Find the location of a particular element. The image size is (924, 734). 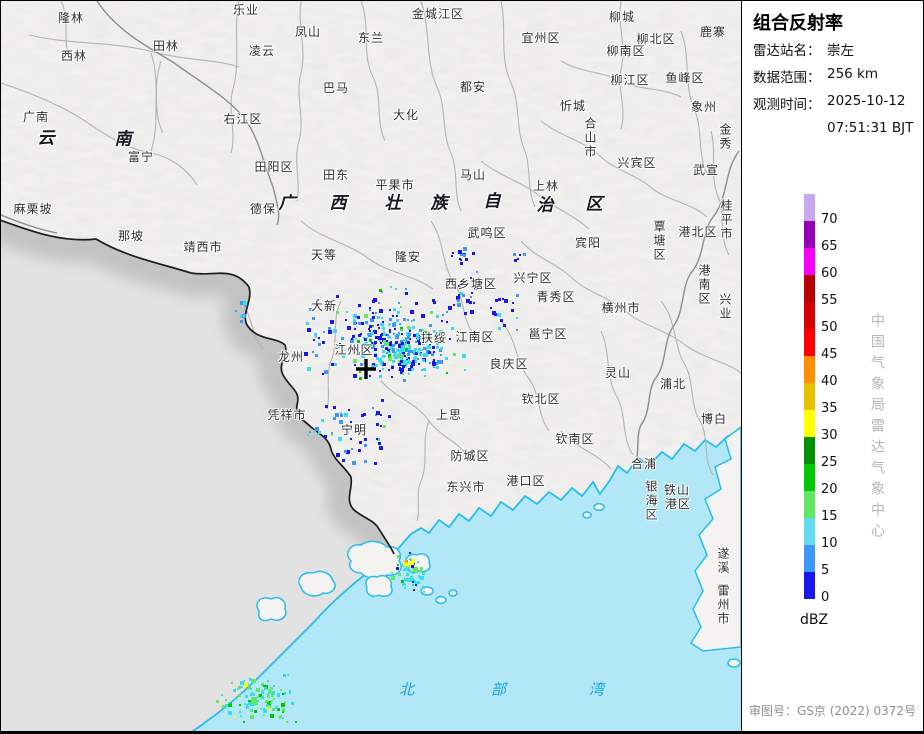

legend-tick: 65 is located at coordinates (829, 246).